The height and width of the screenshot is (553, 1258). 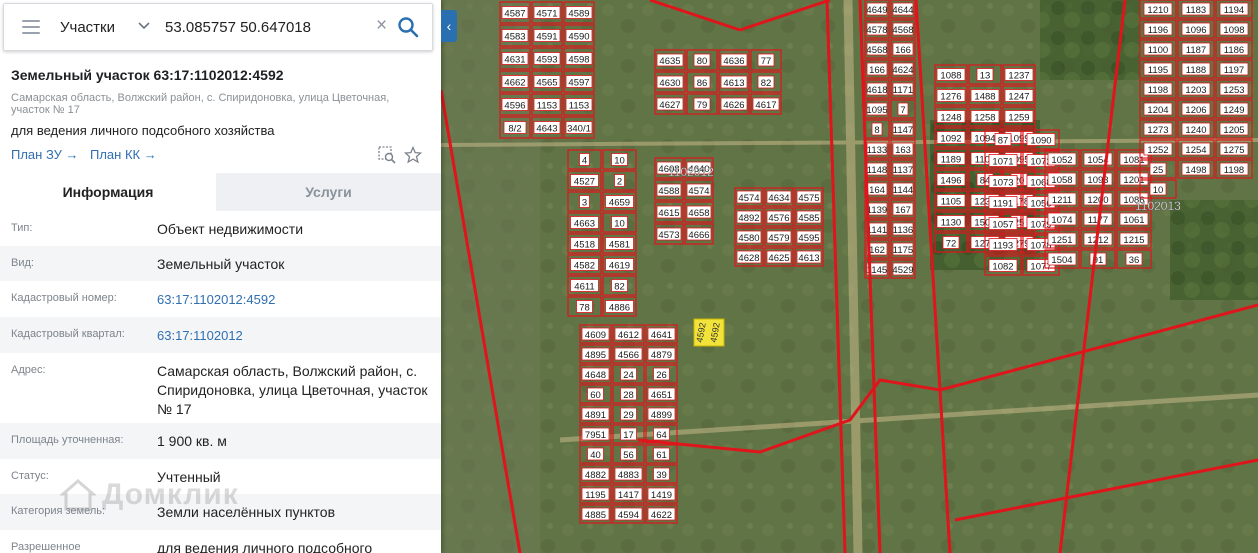 I want to click on parcel-number-label: 4580, so click(x=748, y=238).